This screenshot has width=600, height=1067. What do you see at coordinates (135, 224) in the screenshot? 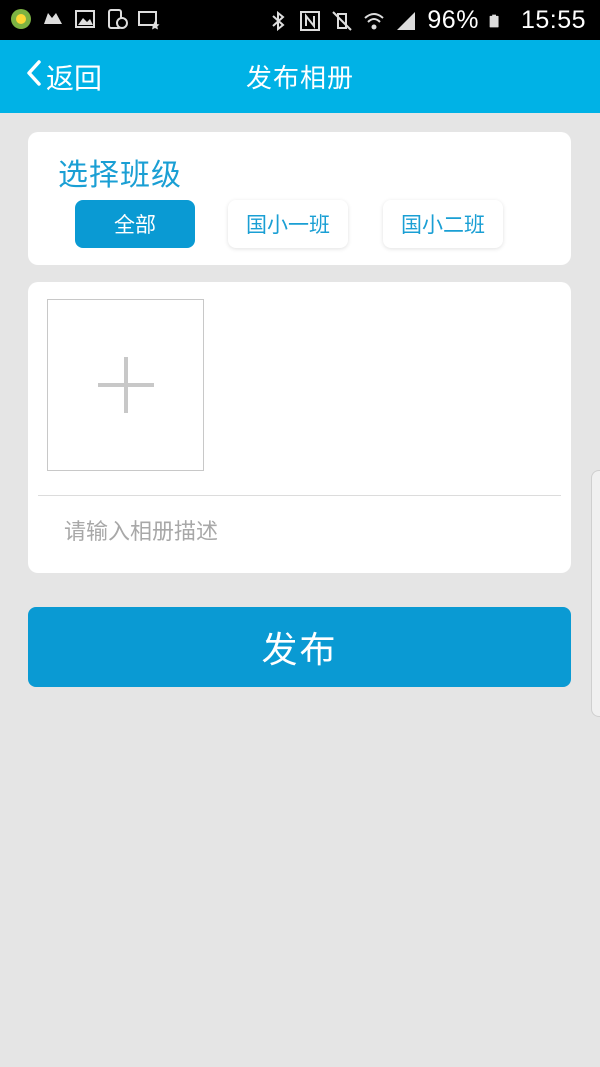
I see `class-option-all: 全部` at bounding box center [135, 224].